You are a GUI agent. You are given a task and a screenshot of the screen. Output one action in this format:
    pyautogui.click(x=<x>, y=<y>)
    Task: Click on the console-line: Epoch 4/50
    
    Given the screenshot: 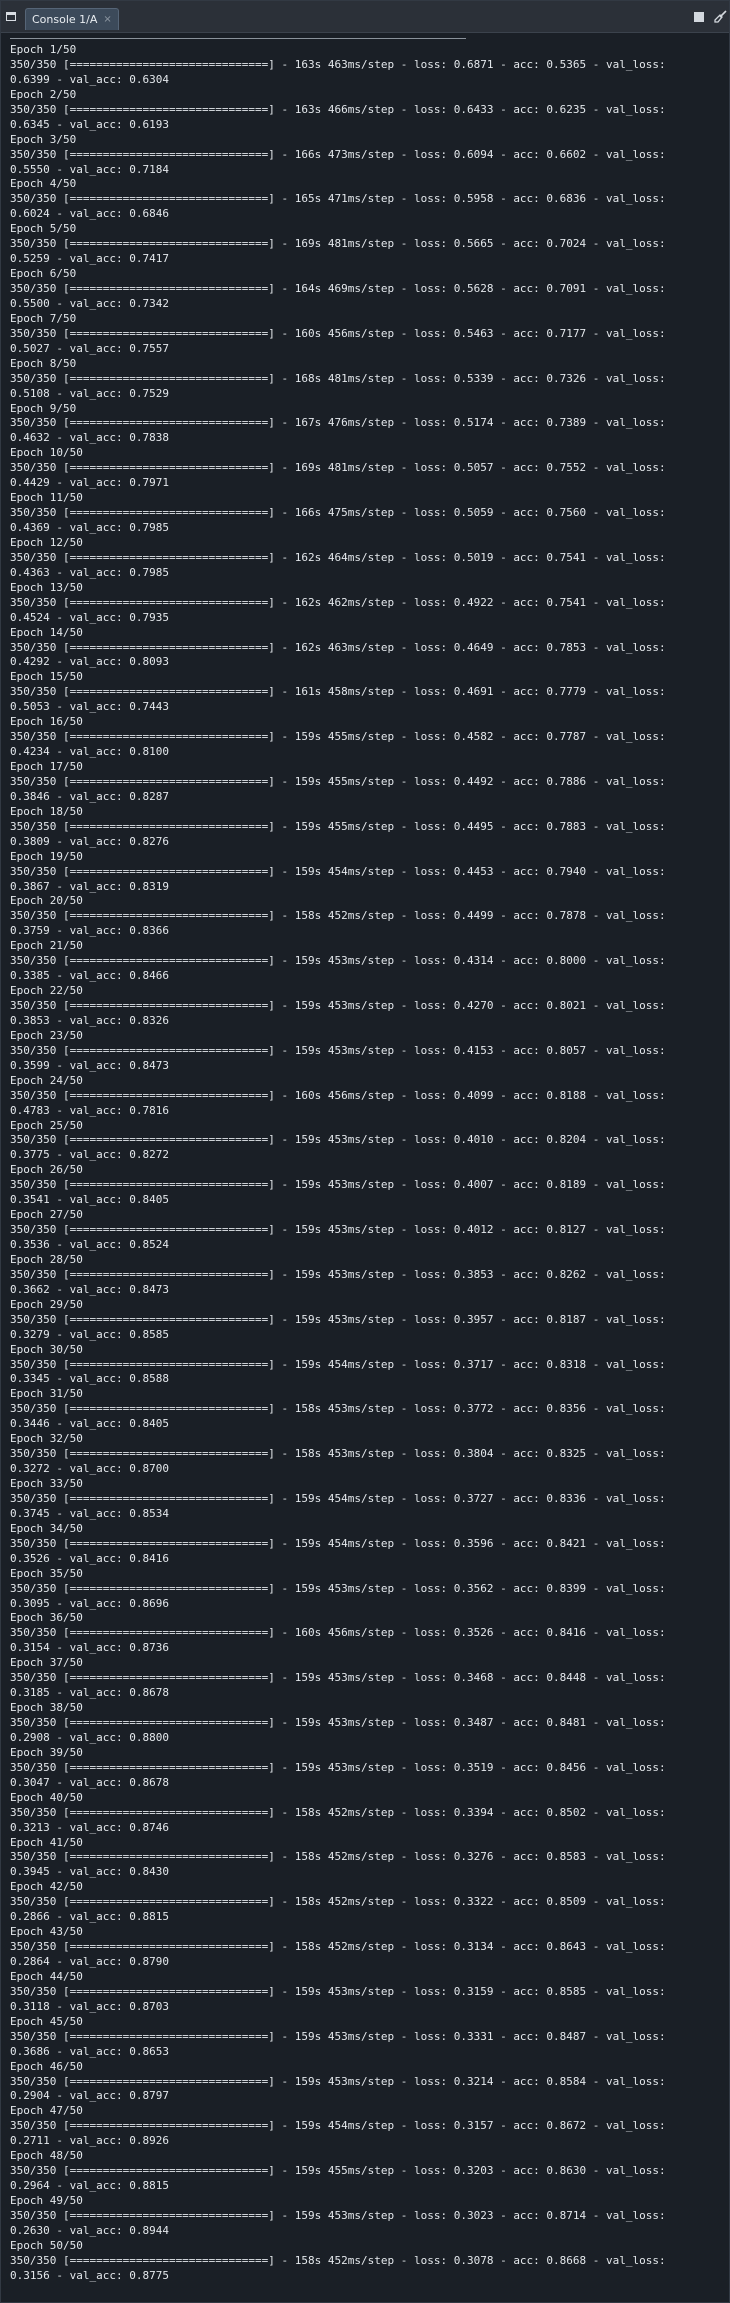 What is the action you would take?
    pyautogui.click(x=43, y=184)
    